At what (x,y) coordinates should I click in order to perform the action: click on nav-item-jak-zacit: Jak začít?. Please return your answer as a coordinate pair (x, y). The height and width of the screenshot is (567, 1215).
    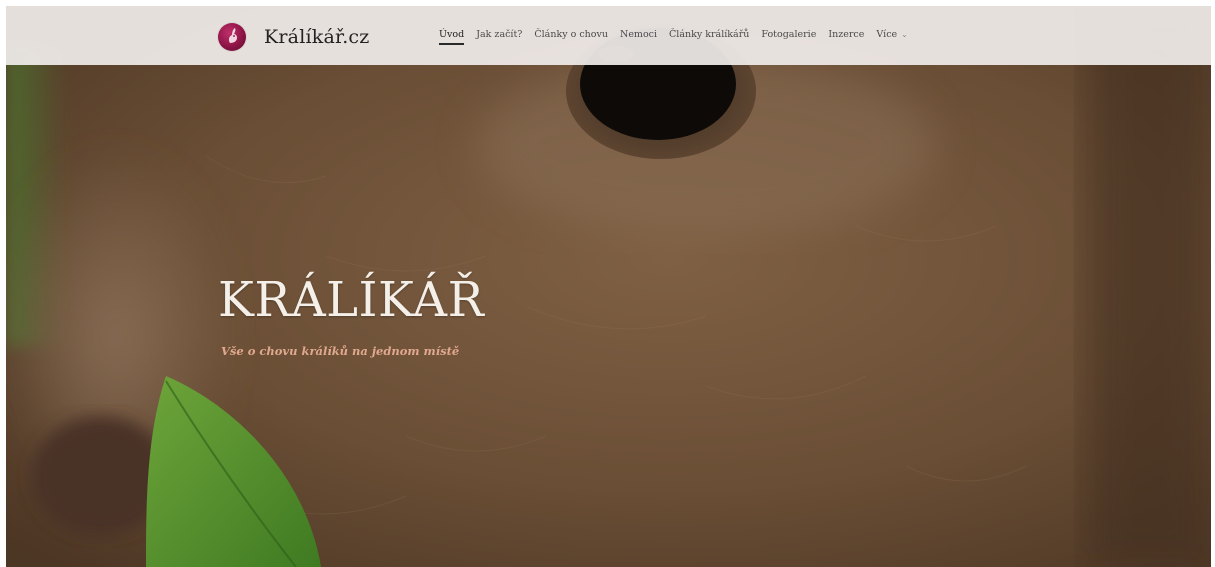
    Looking at the image, I should click on (499, 34).